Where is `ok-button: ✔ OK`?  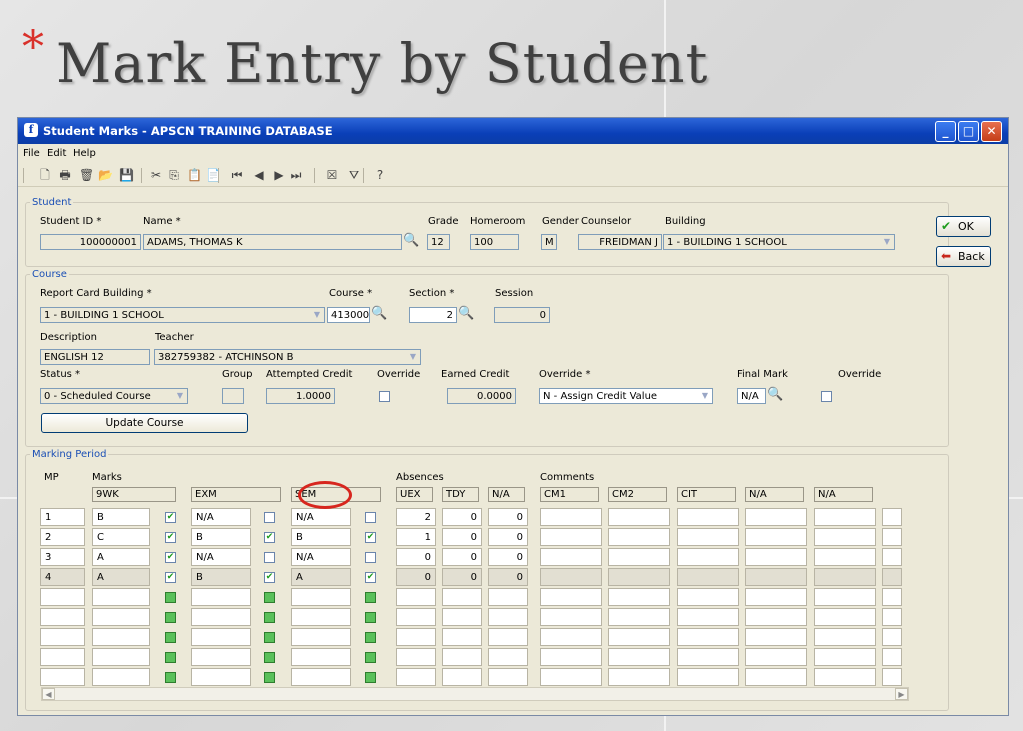 ok-button: ✔ OK is located at coordinates (963, 226).